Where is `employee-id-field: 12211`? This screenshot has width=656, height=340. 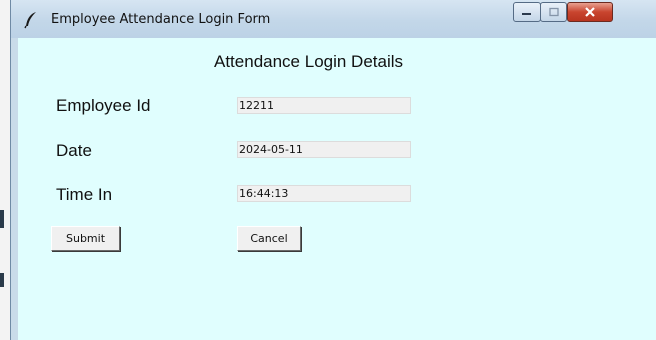
employee-id-field: 12211 is located at coordinates (324, 105).